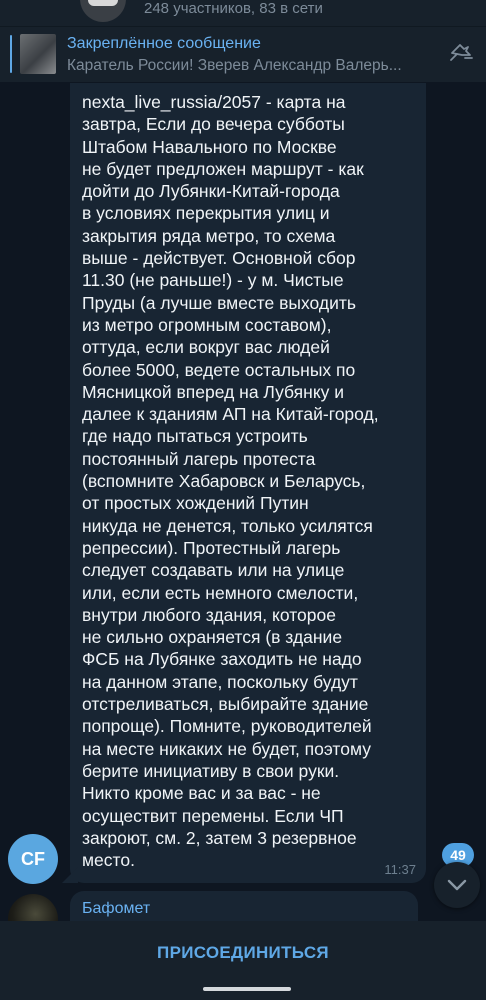 This screenshot has height=1000, width=486. Describe the element at coordinates (247, 989) in the screenshot. I see `home-indicator` at that location.